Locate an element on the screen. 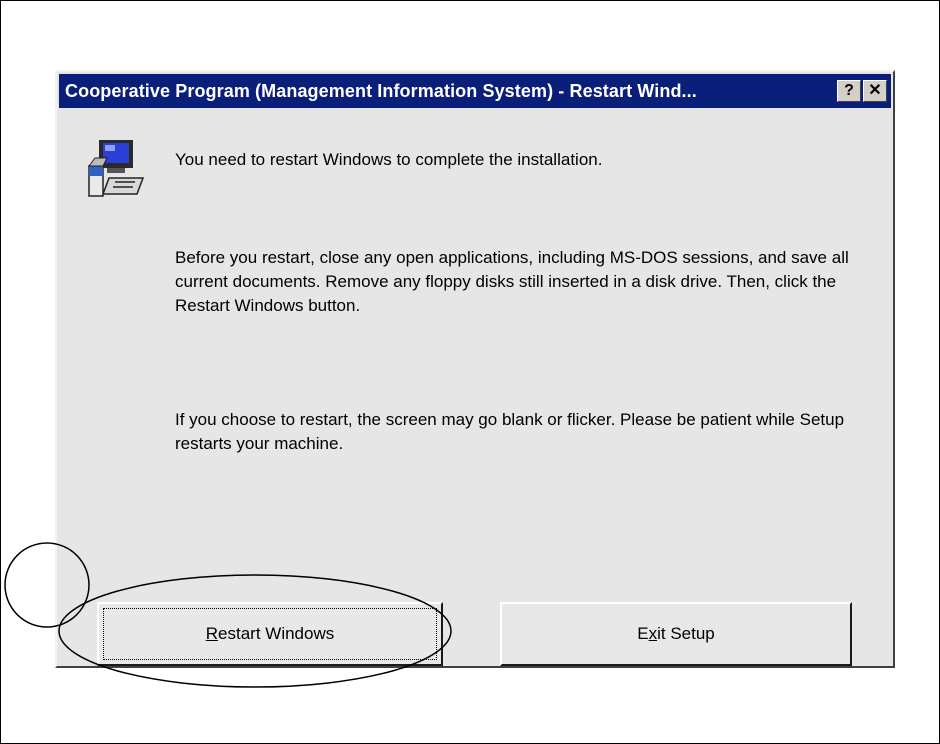  close-button: ✕ is located at coordinates (875, 91).